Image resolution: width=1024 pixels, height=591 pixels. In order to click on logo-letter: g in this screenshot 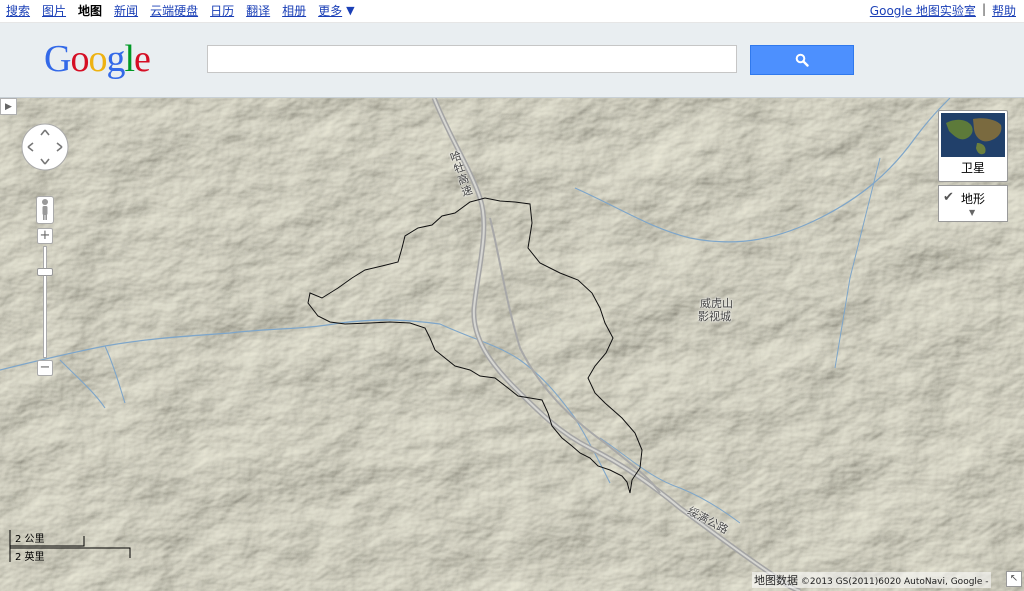, I will do `click(115, 59)`.